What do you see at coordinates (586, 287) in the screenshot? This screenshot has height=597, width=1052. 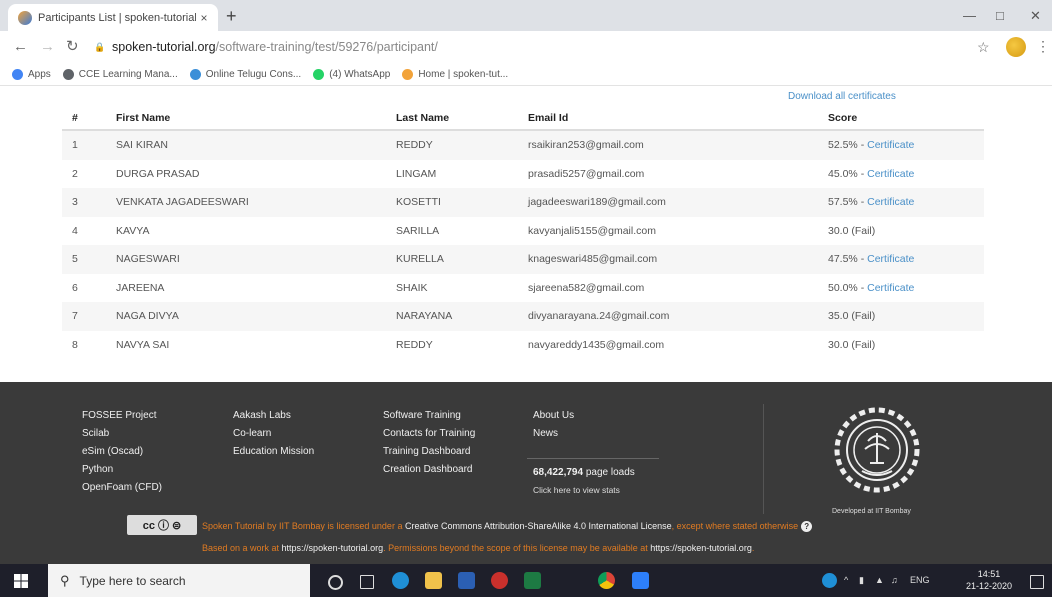 I see `email-cell: sjareena582@gmail.com` at bounding box center [586, 287].